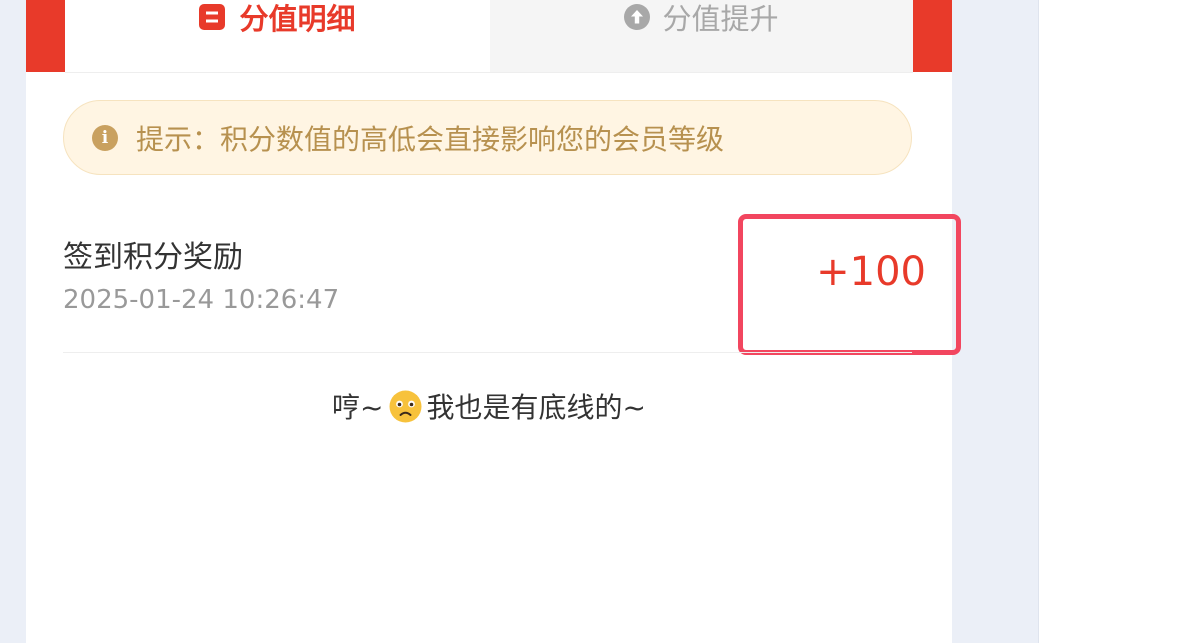 This screenshot has width=1185, height=643. I want to click on end-message-suffix: 我也是有底线的~, so click(536, 407).